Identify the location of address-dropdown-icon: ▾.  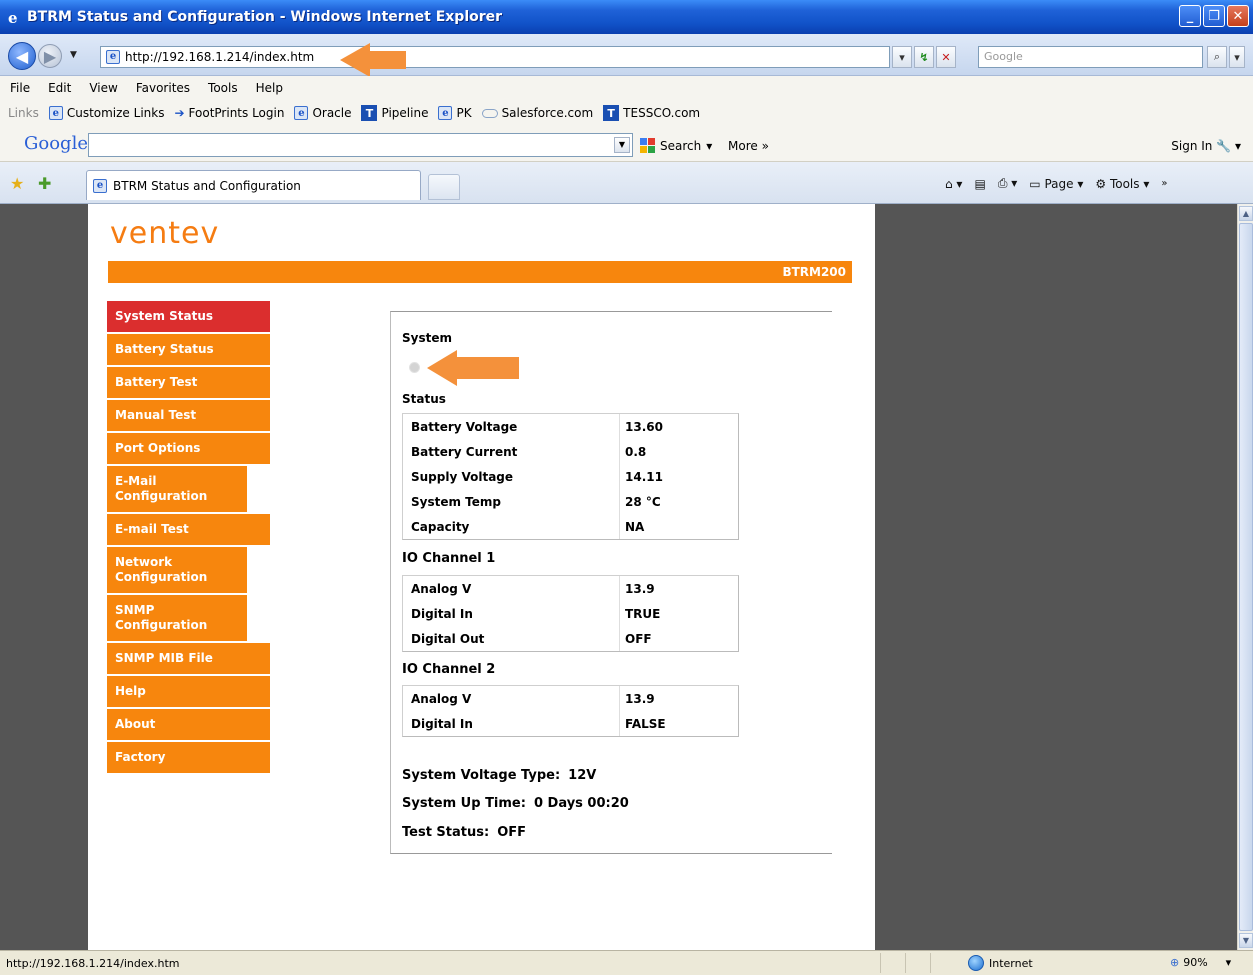
(902, 57).